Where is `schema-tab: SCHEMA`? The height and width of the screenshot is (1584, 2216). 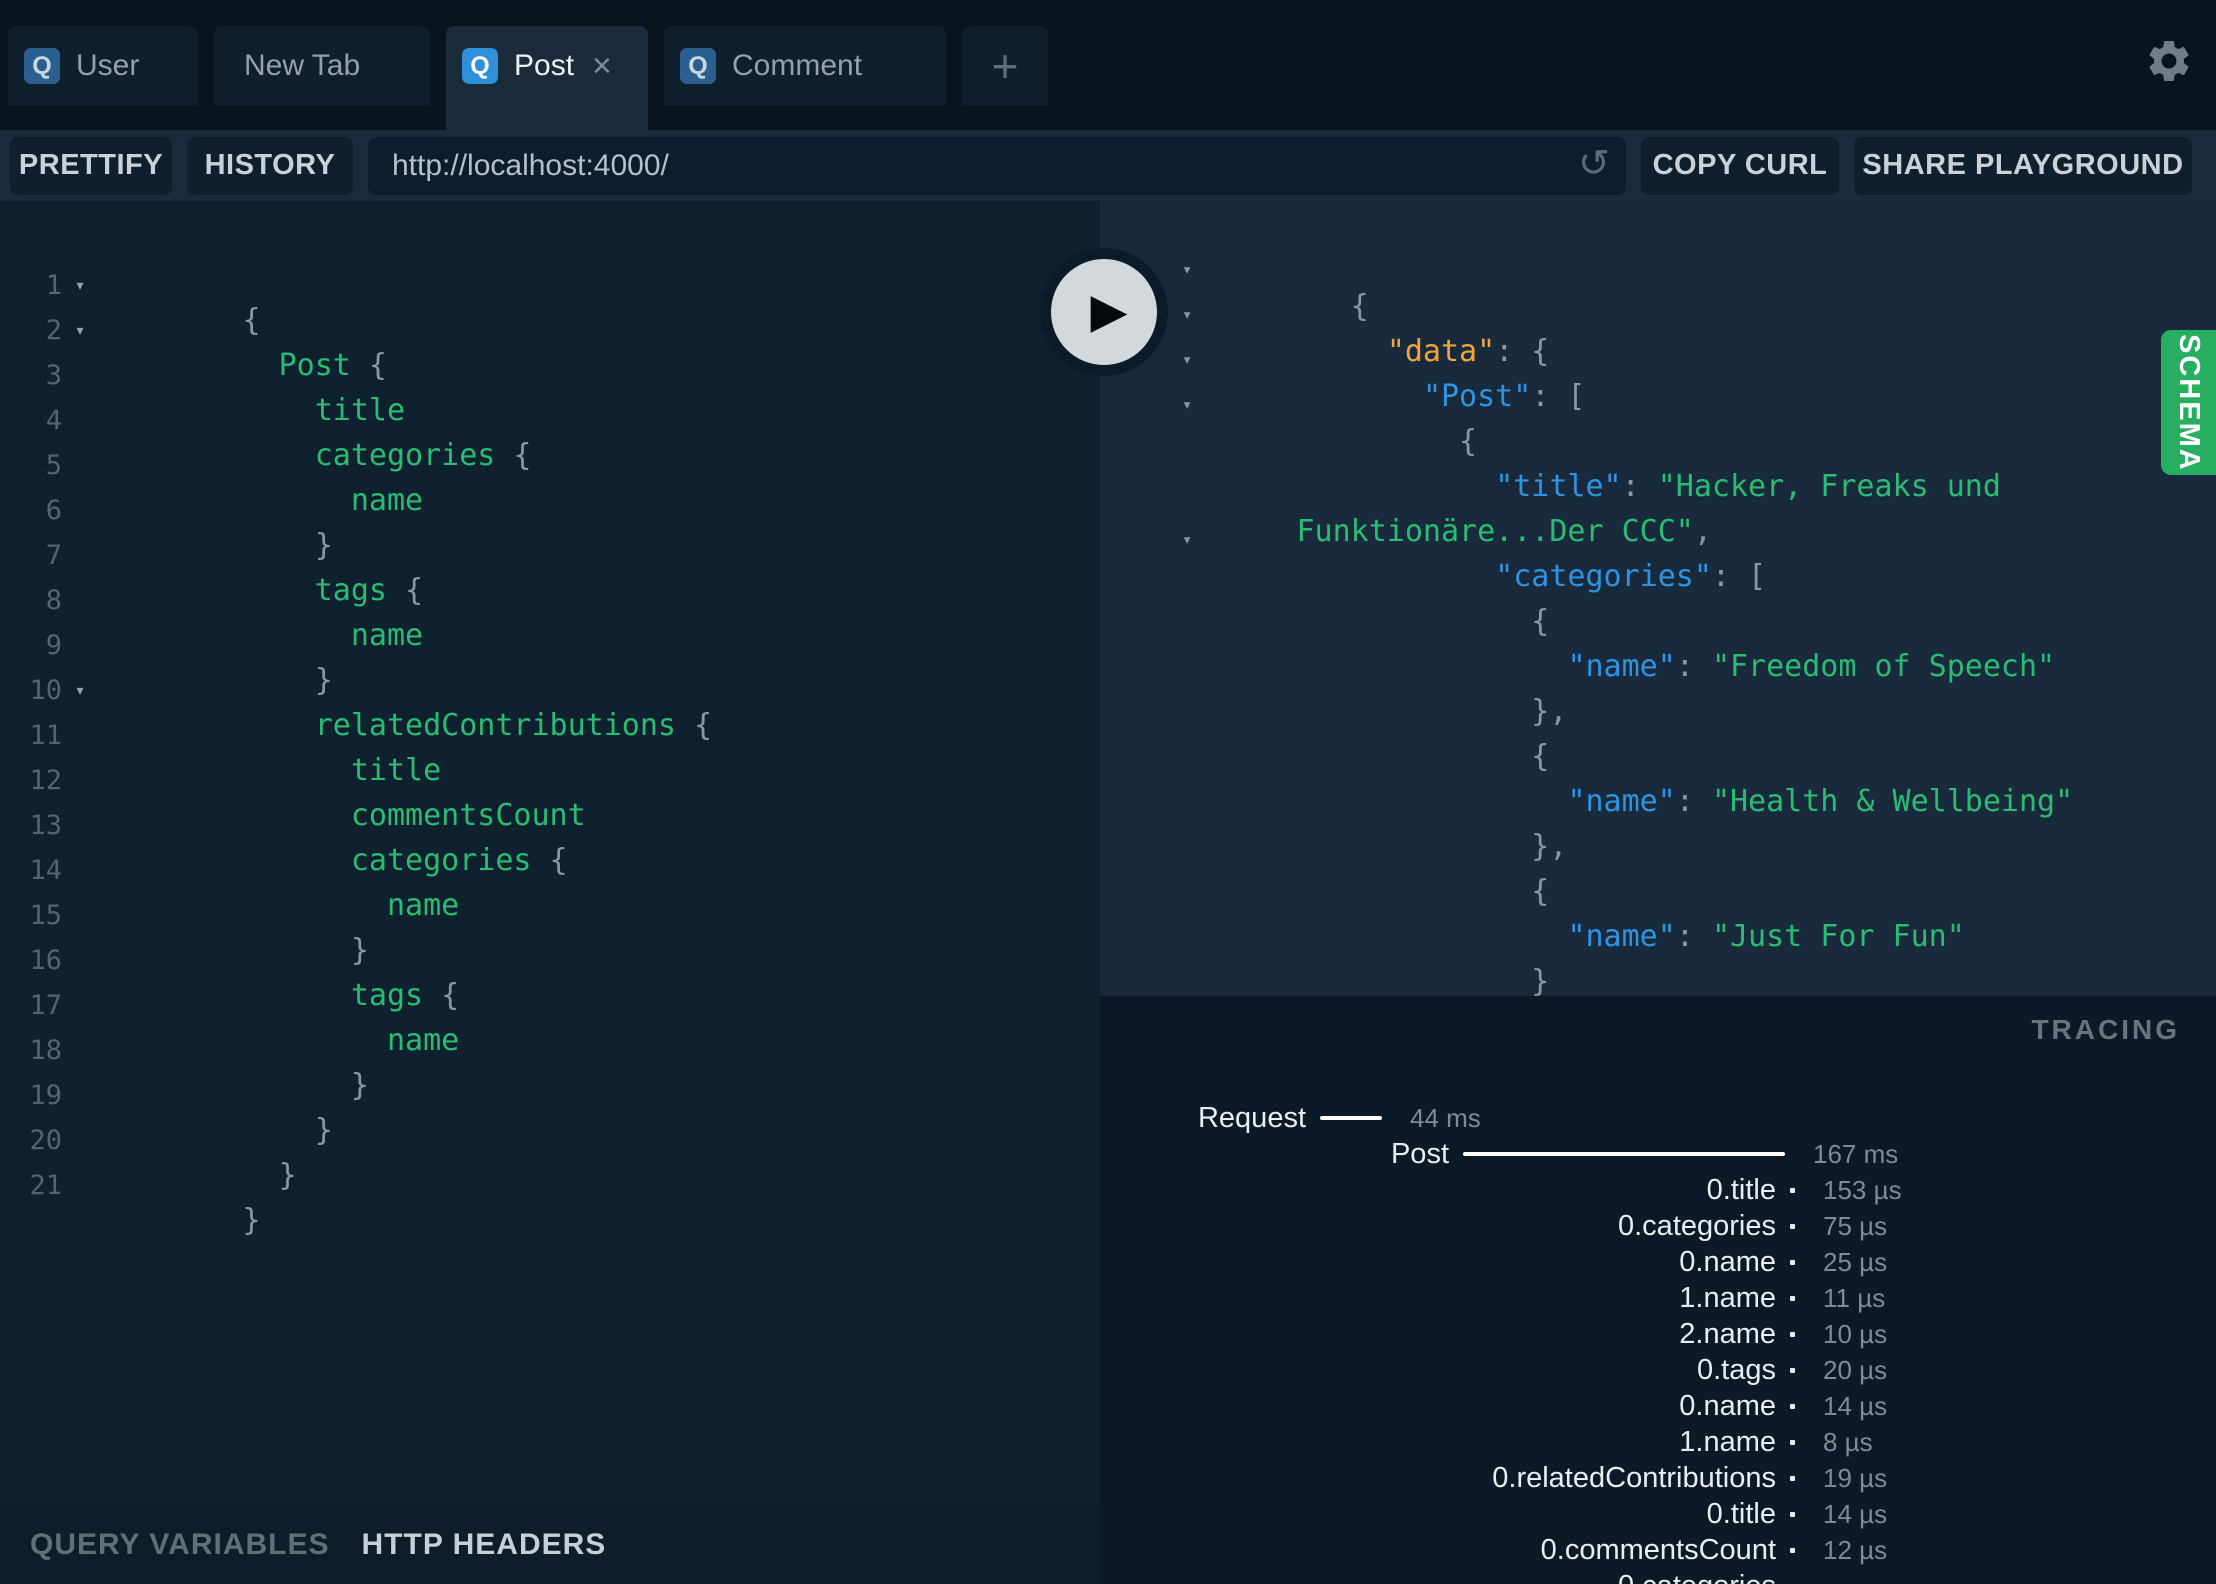
schema-tab: SCHEMA is located at coordinates (2188, 402).